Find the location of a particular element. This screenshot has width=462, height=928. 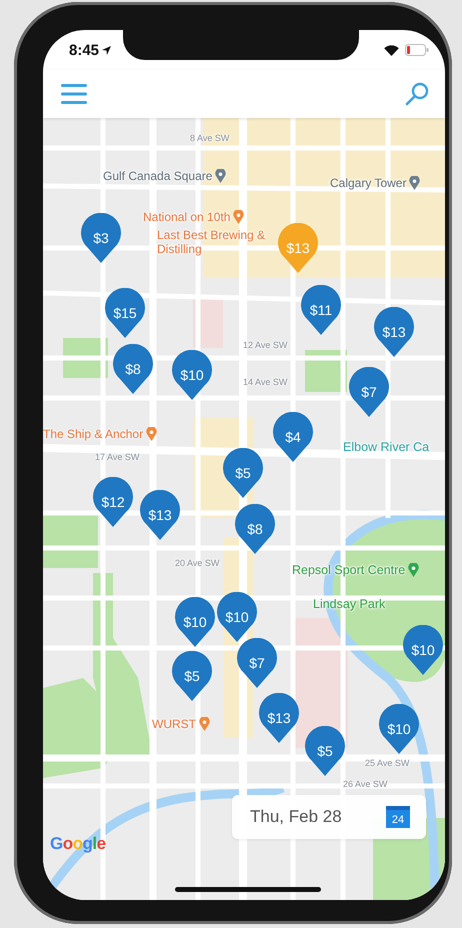

map-label: Elbow River Ca is located at coordinates (386, 447).